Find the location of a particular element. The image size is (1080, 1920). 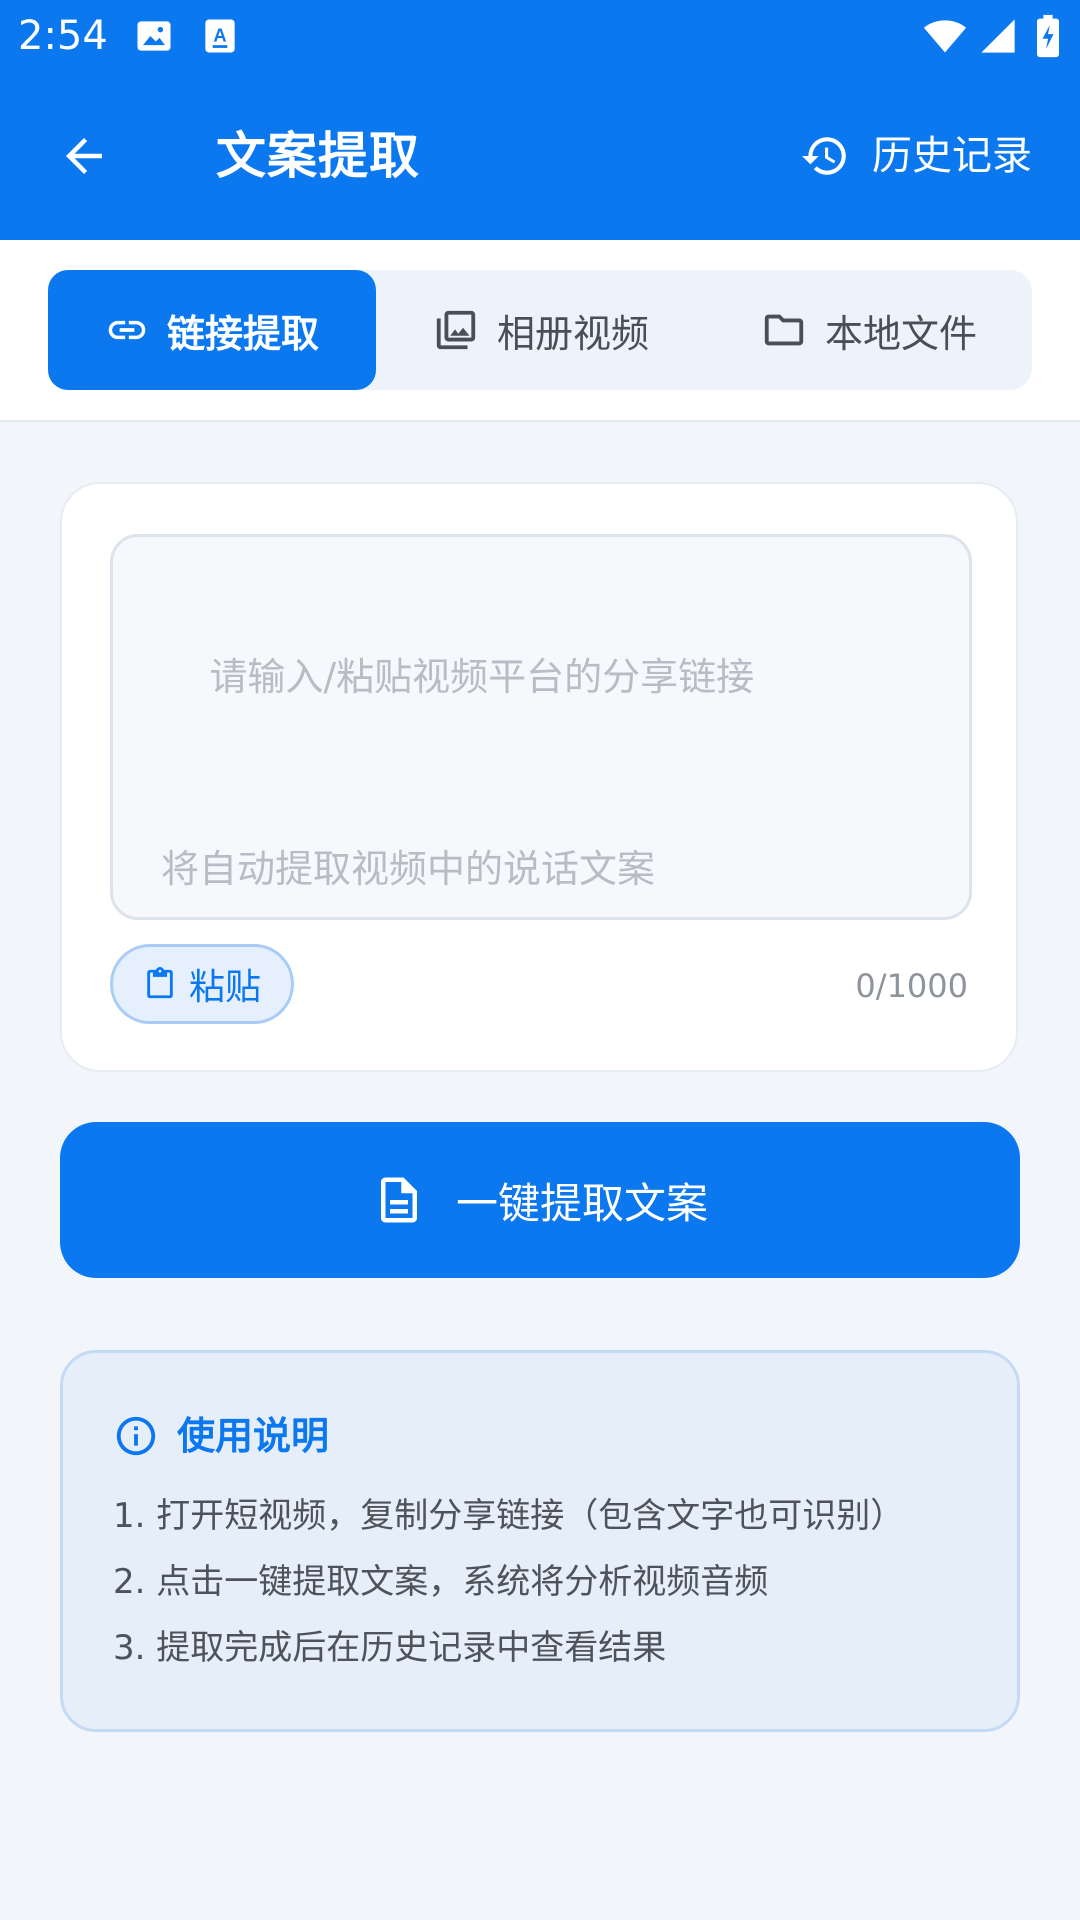

paste-label: 粘贴 is located at coordinates (224, 987).